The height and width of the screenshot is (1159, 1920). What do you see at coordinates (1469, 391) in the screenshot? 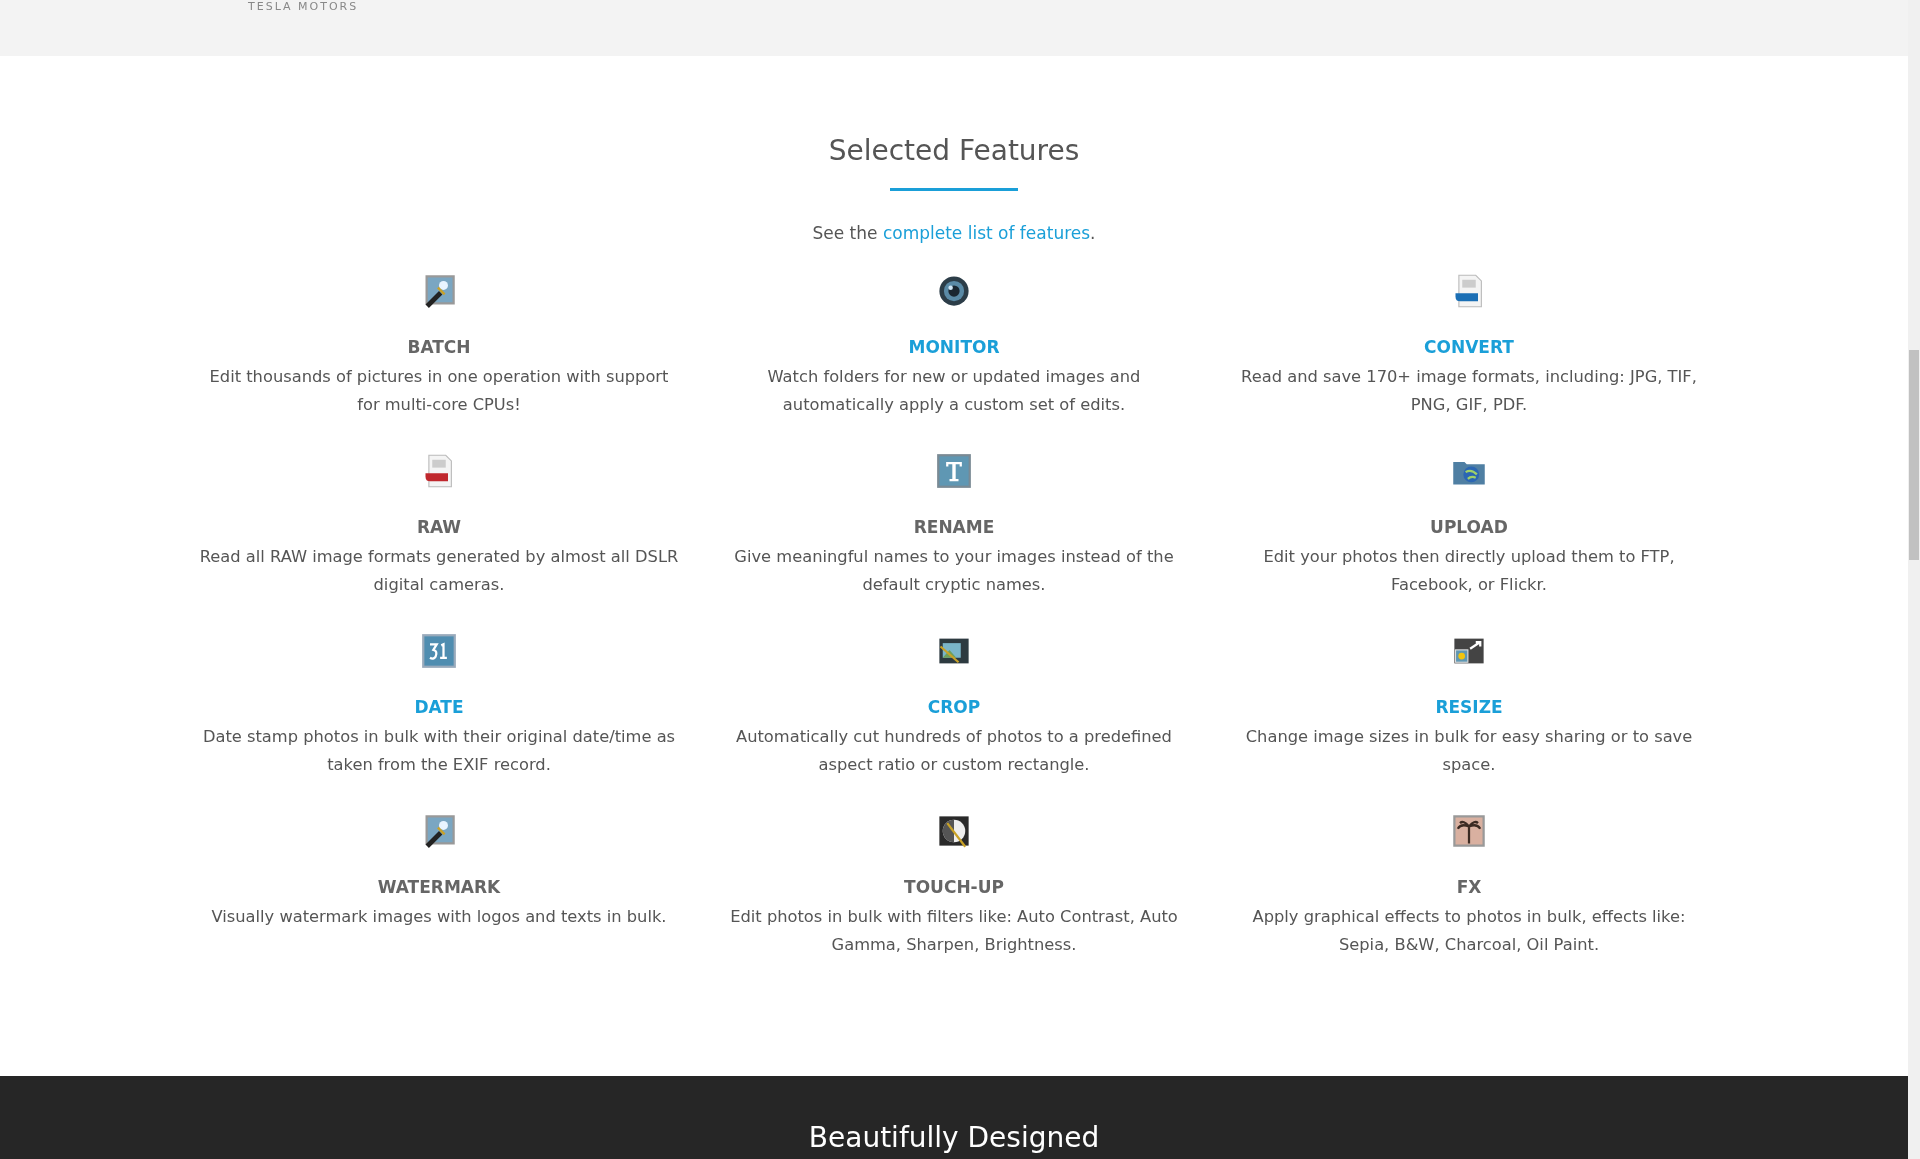
I see `feature-description: Read and save 170+ image formats, including: JPG, TIF, PNG, GIF, PDF.` at bounding box center [1469, 391].